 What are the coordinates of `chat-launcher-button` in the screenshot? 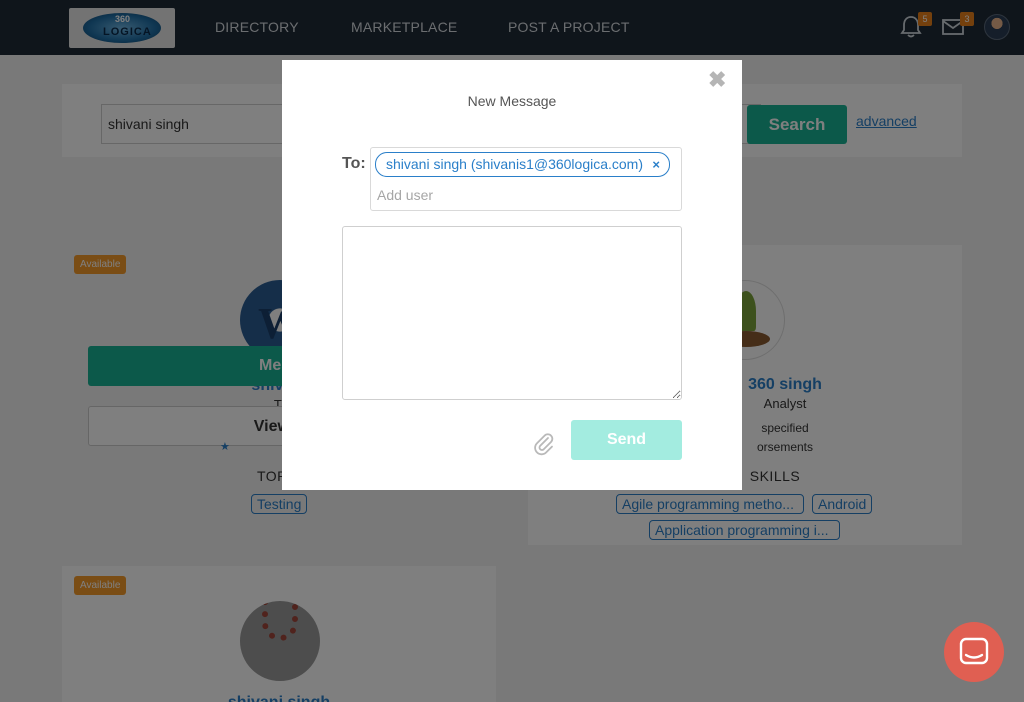 It's located at (974, 652).